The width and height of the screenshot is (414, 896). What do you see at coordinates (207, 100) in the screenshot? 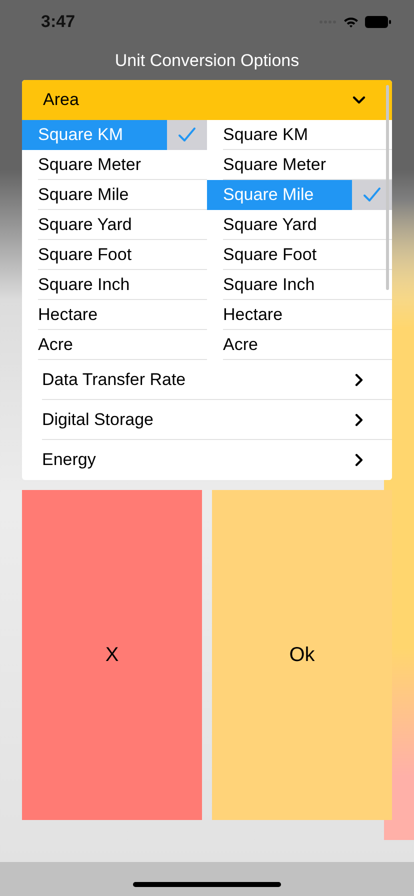
I see `category-header: Area` at bounding box center [207, 100].